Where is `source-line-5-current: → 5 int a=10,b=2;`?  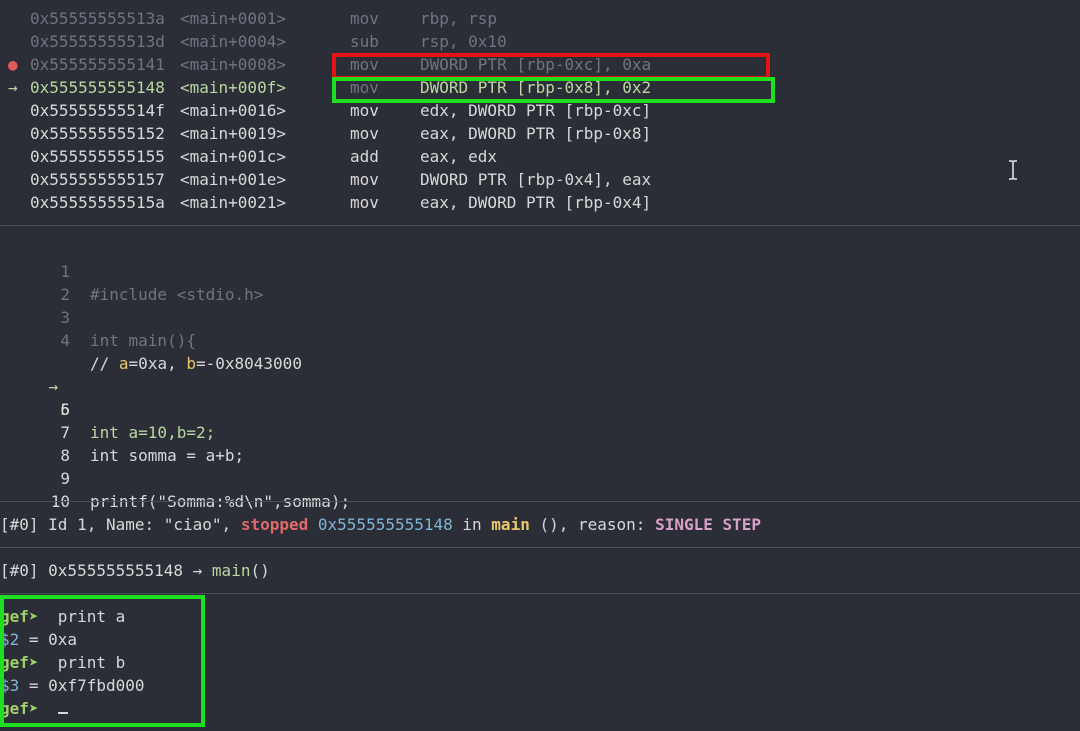 source-line-5-current: → 5 int a=10,b=2; is located at coordinates (540, 397).